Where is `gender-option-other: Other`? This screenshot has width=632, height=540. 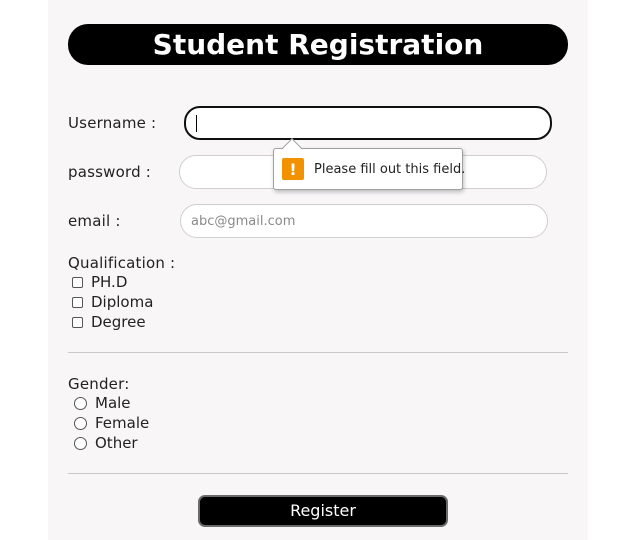
gender-option-other: Other is located at coordinates (105, 443).